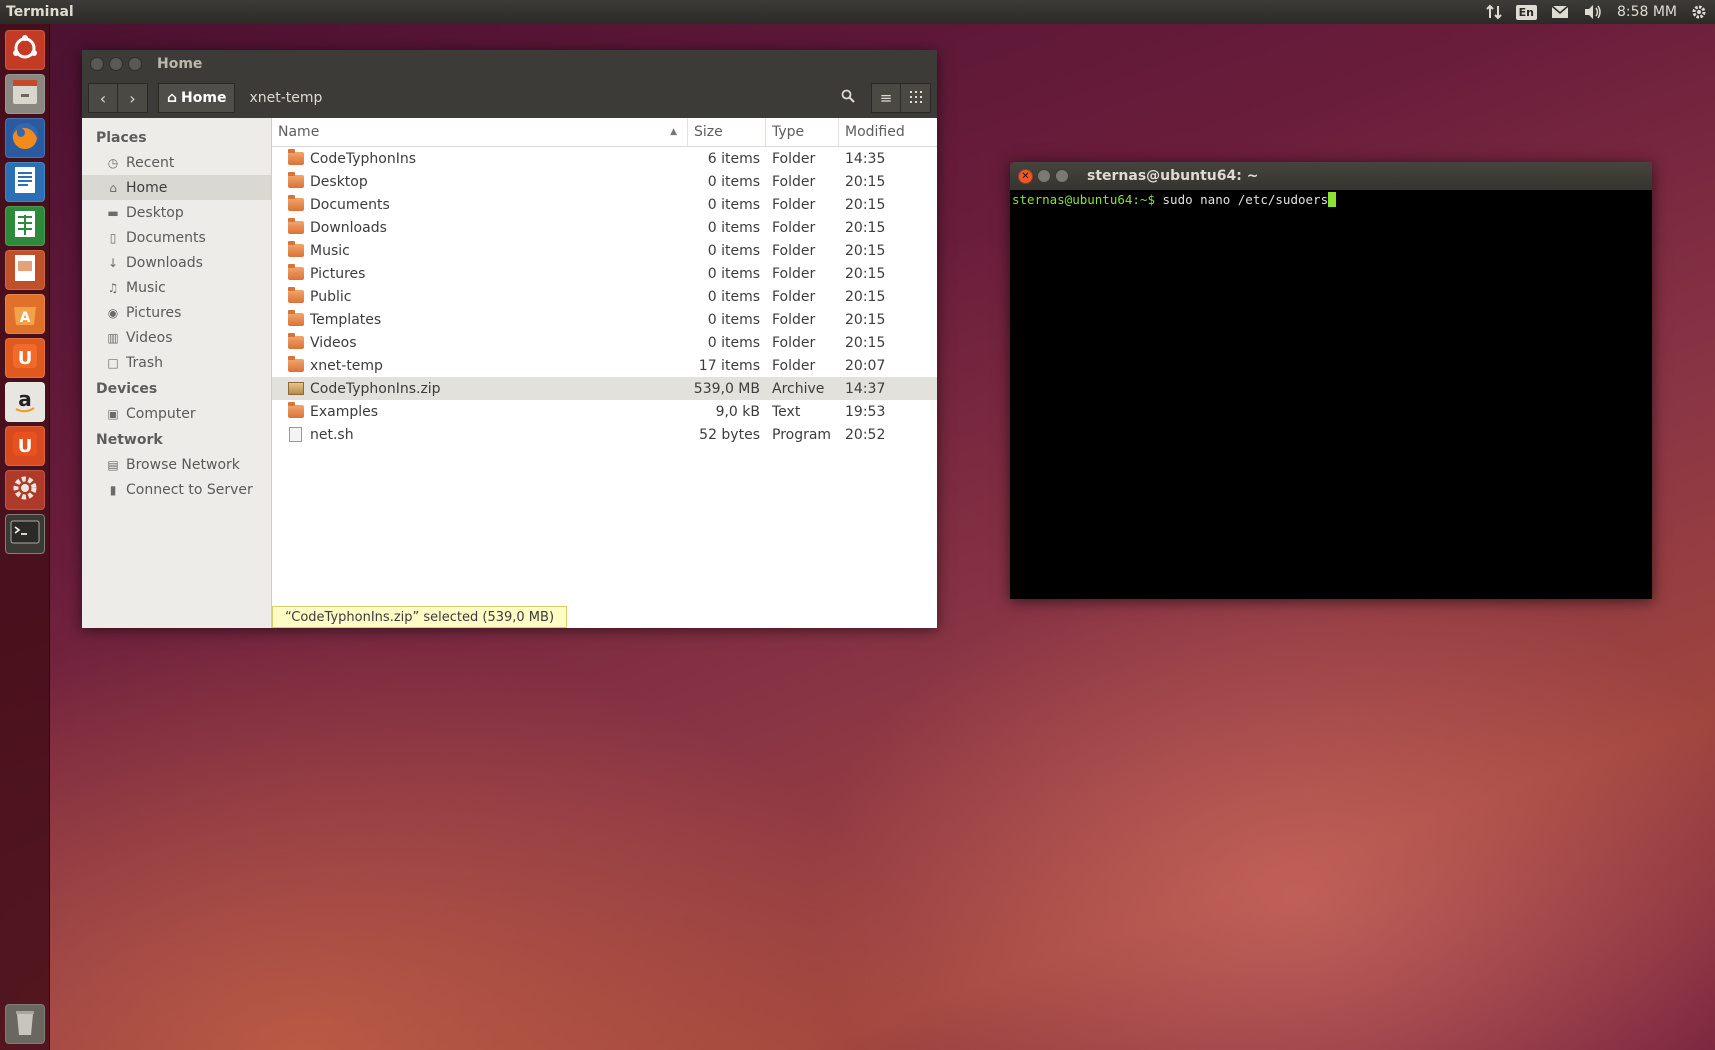 The height and width of the screenshot is (1050, 1715). I want to click on system-settings-button, so click(25, 490).